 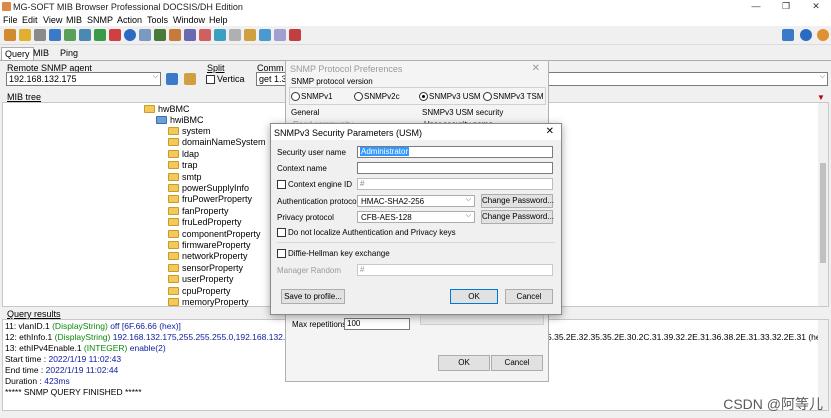 What do you see at coordinates (823, 35) in the screenshot?
I see `about-icon` at bounding box center [823, 35].